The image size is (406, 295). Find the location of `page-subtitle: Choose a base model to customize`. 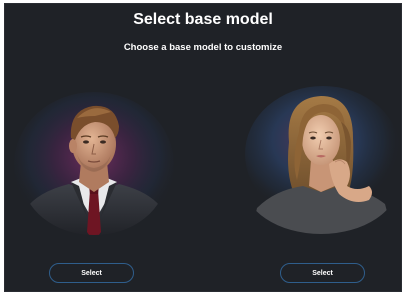

page-subtitle: Choose a base model to customize is located at coordinates (203, 47).